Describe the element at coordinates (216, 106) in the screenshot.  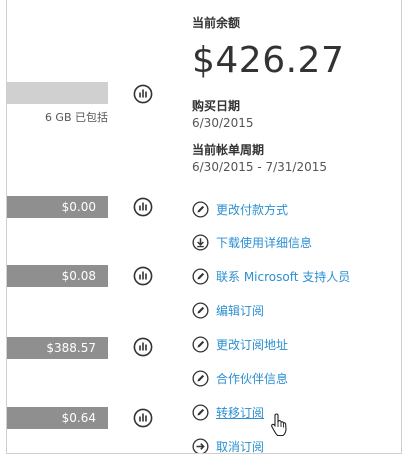
I see `purchase-date-label: 购买日期` at that location.